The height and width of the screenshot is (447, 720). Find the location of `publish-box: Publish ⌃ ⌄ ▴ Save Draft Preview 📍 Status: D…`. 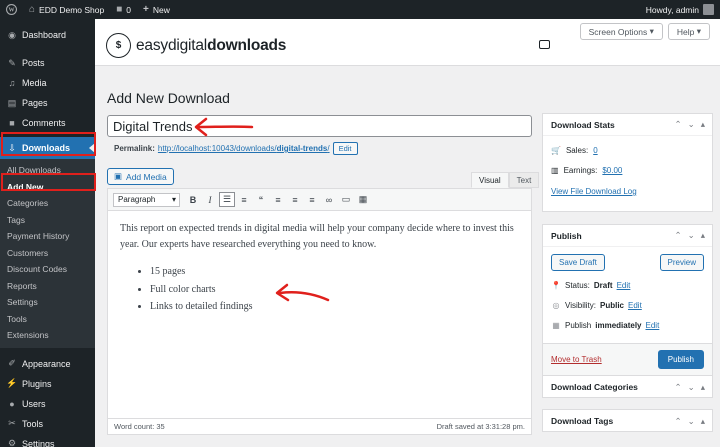

publish-box: Publish ⌃ ⌄ ▴ Save Draft Preview 📍 Status: D… is located at coordinates (627, 302).